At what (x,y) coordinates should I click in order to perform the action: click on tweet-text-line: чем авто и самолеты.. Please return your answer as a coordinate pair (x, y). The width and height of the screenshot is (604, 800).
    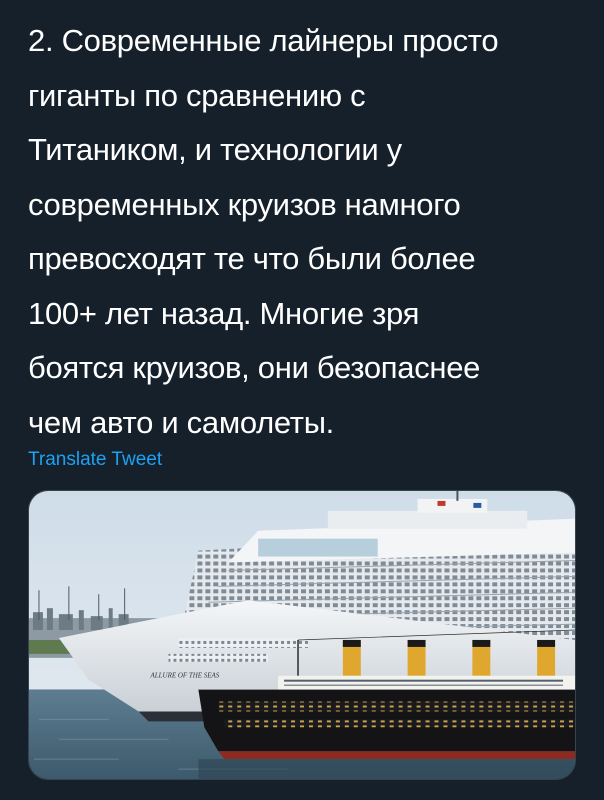
    Looking at the image, I should click on (181, 422).